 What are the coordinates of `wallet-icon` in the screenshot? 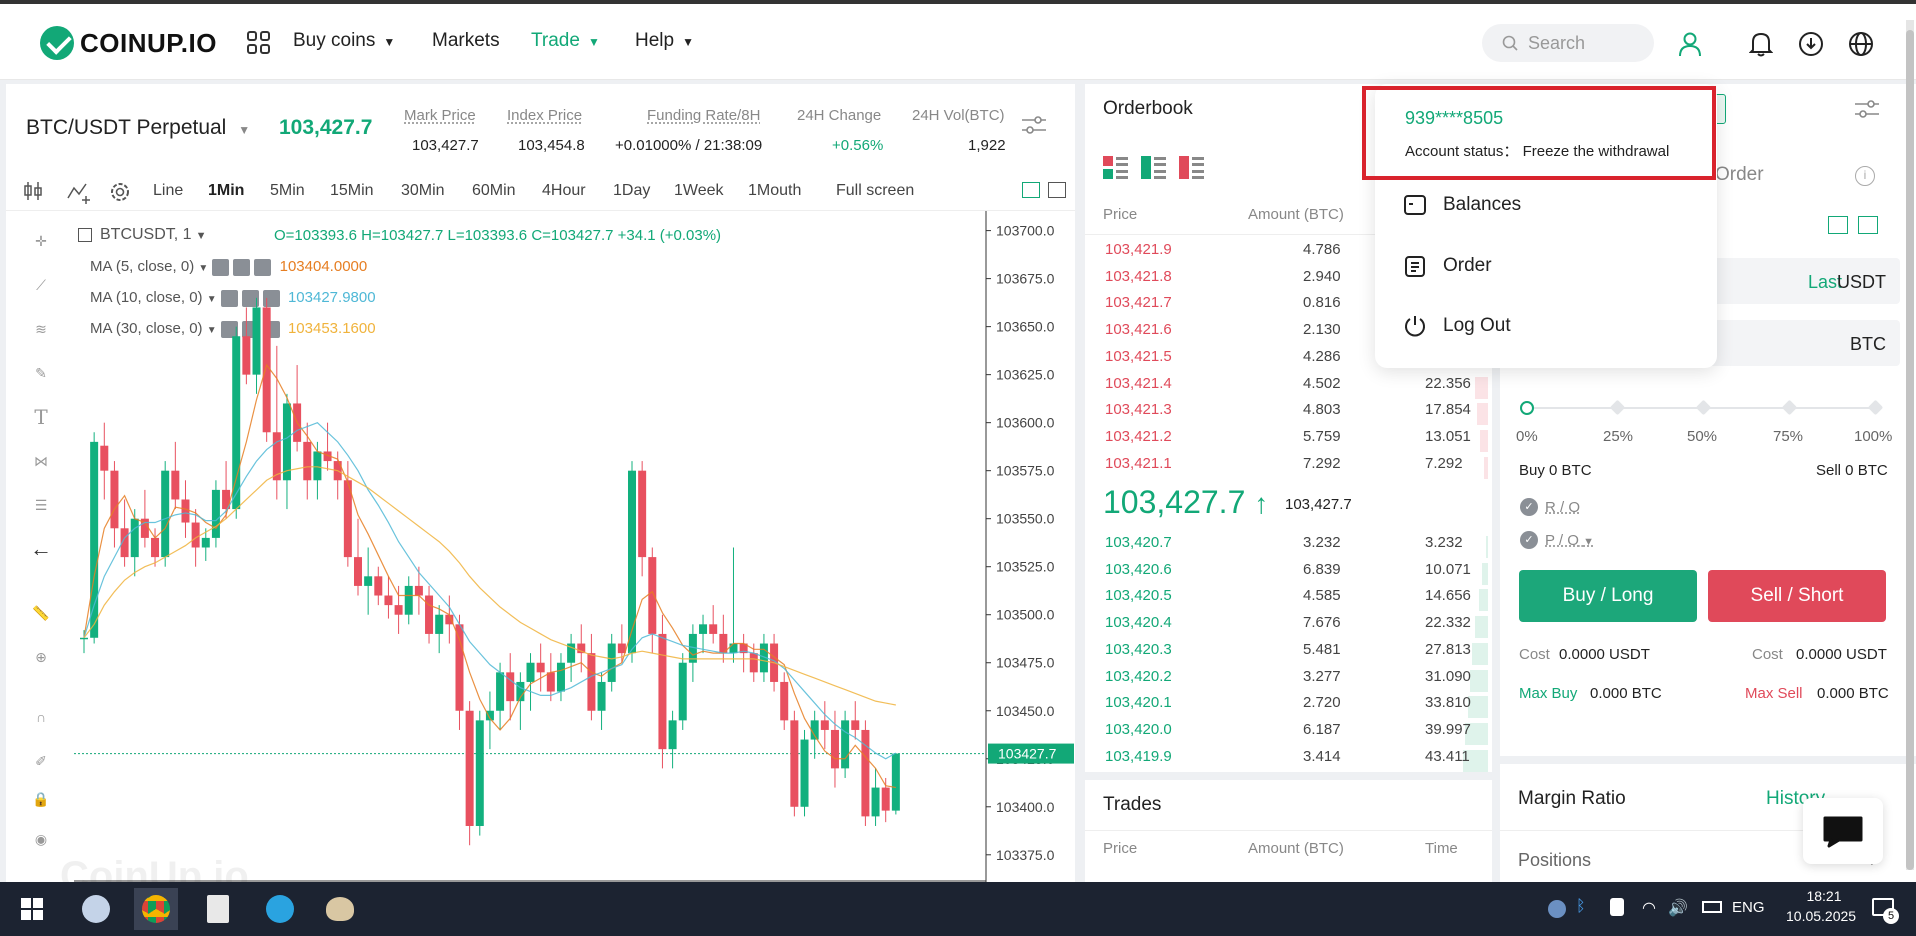 It's located at (1415, 205).